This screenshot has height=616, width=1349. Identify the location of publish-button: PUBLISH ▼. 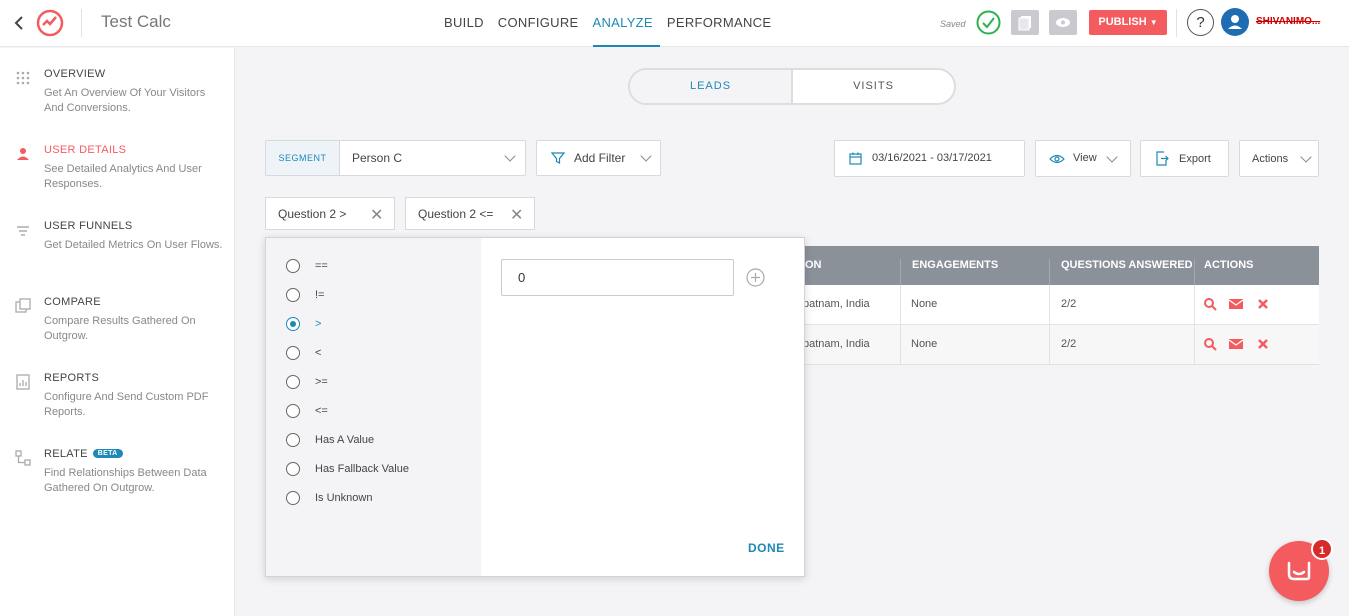
(1128, 22).